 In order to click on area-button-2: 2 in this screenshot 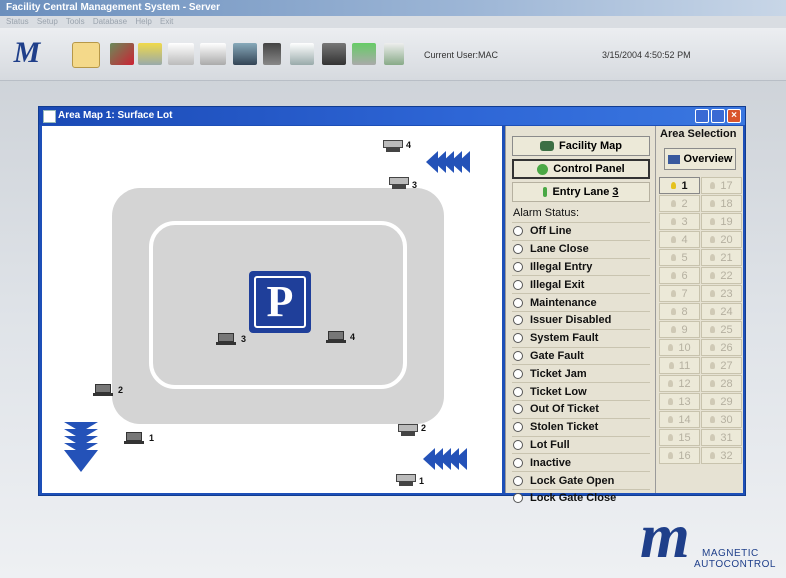, I will do `click(679, 203)`.